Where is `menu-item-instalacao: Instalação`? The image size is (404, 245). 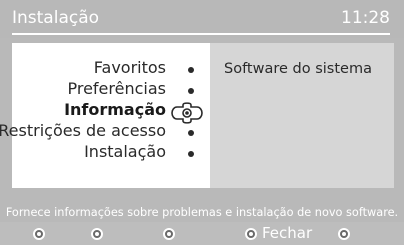 menu-item-instalacao: Instalação is located at coordinates (125, 151).